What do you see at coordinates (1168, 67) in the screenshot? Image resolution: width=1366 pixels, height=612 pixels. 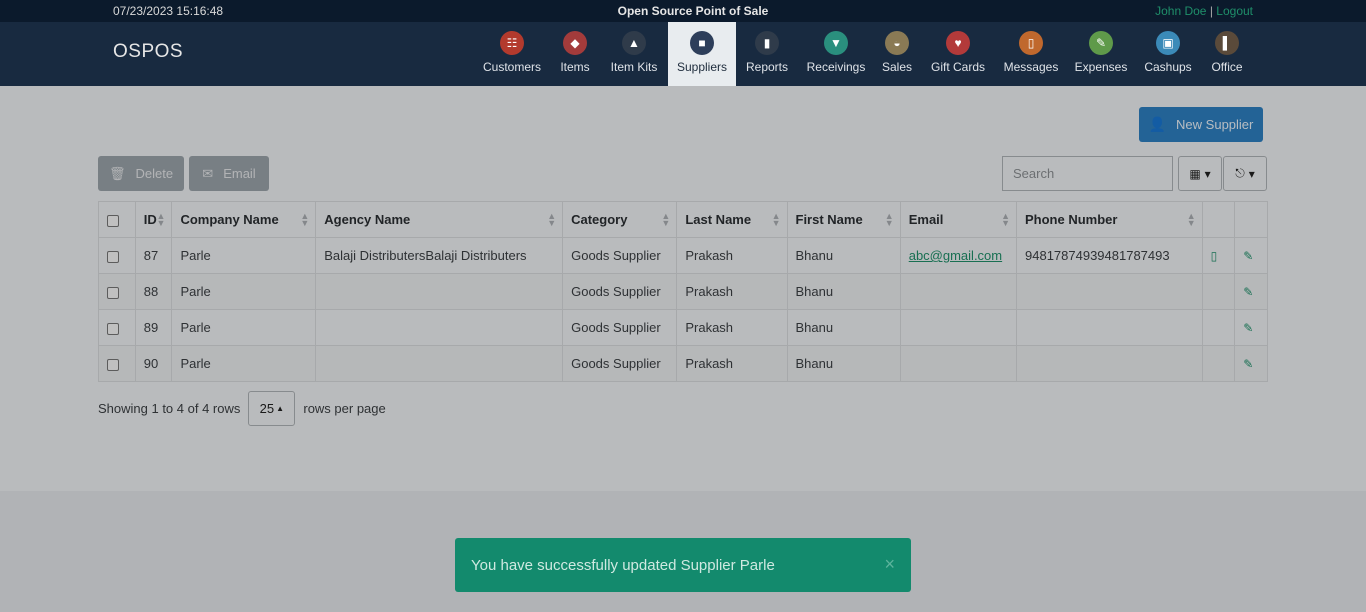 I see `nav-label: Cashups` at bounding box center [1168, 67].